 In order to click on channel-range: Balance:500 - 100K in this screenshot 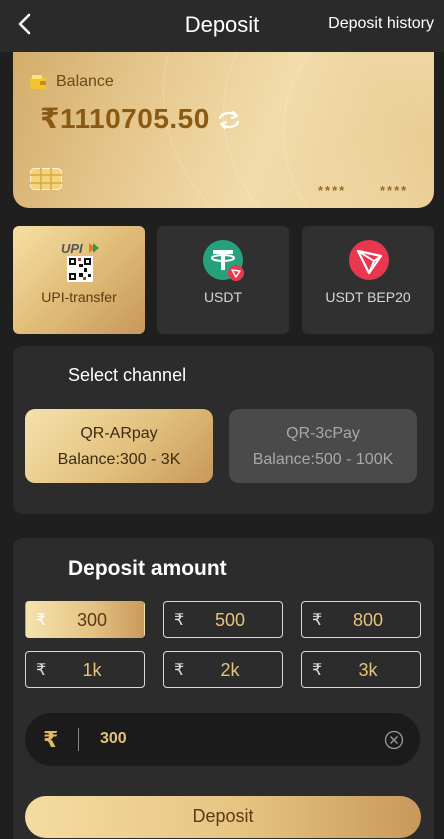, I will do `click(323, 459)`.